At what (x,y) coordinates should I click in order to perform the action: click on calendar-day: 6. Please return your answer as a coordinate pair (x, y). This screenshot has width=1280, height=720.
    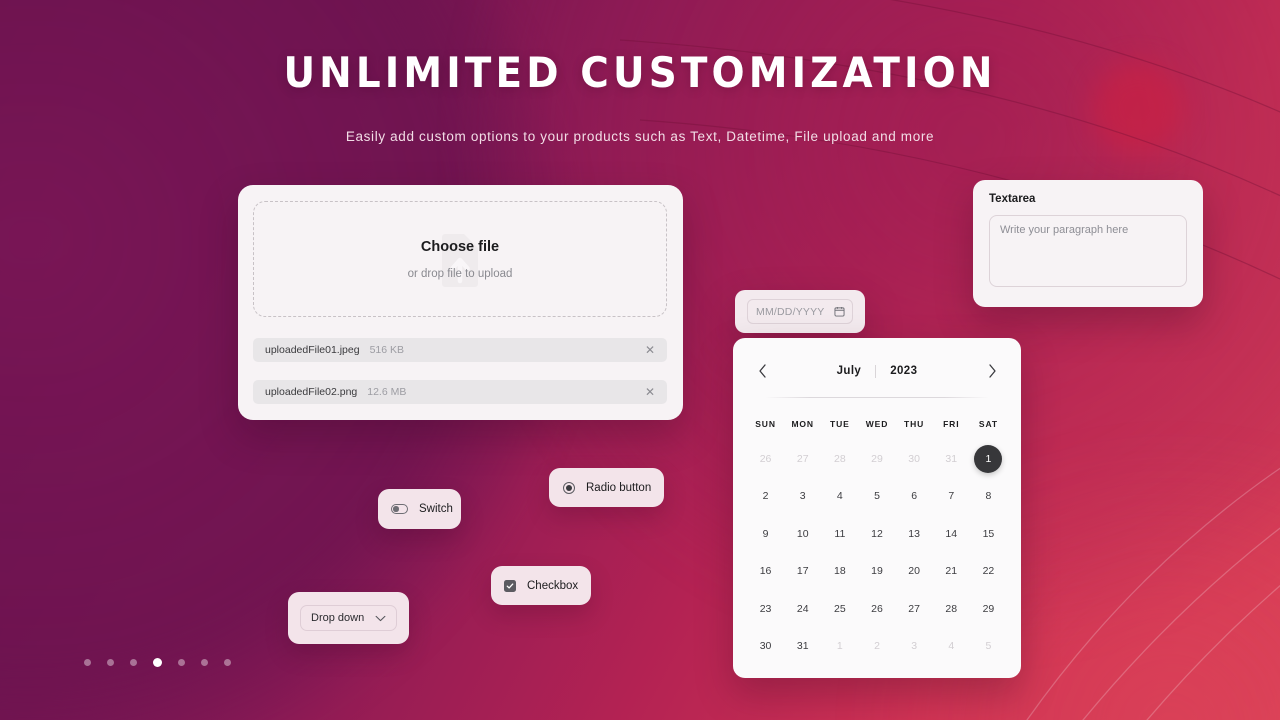
    Looking at the image, I should click on (914, 497).